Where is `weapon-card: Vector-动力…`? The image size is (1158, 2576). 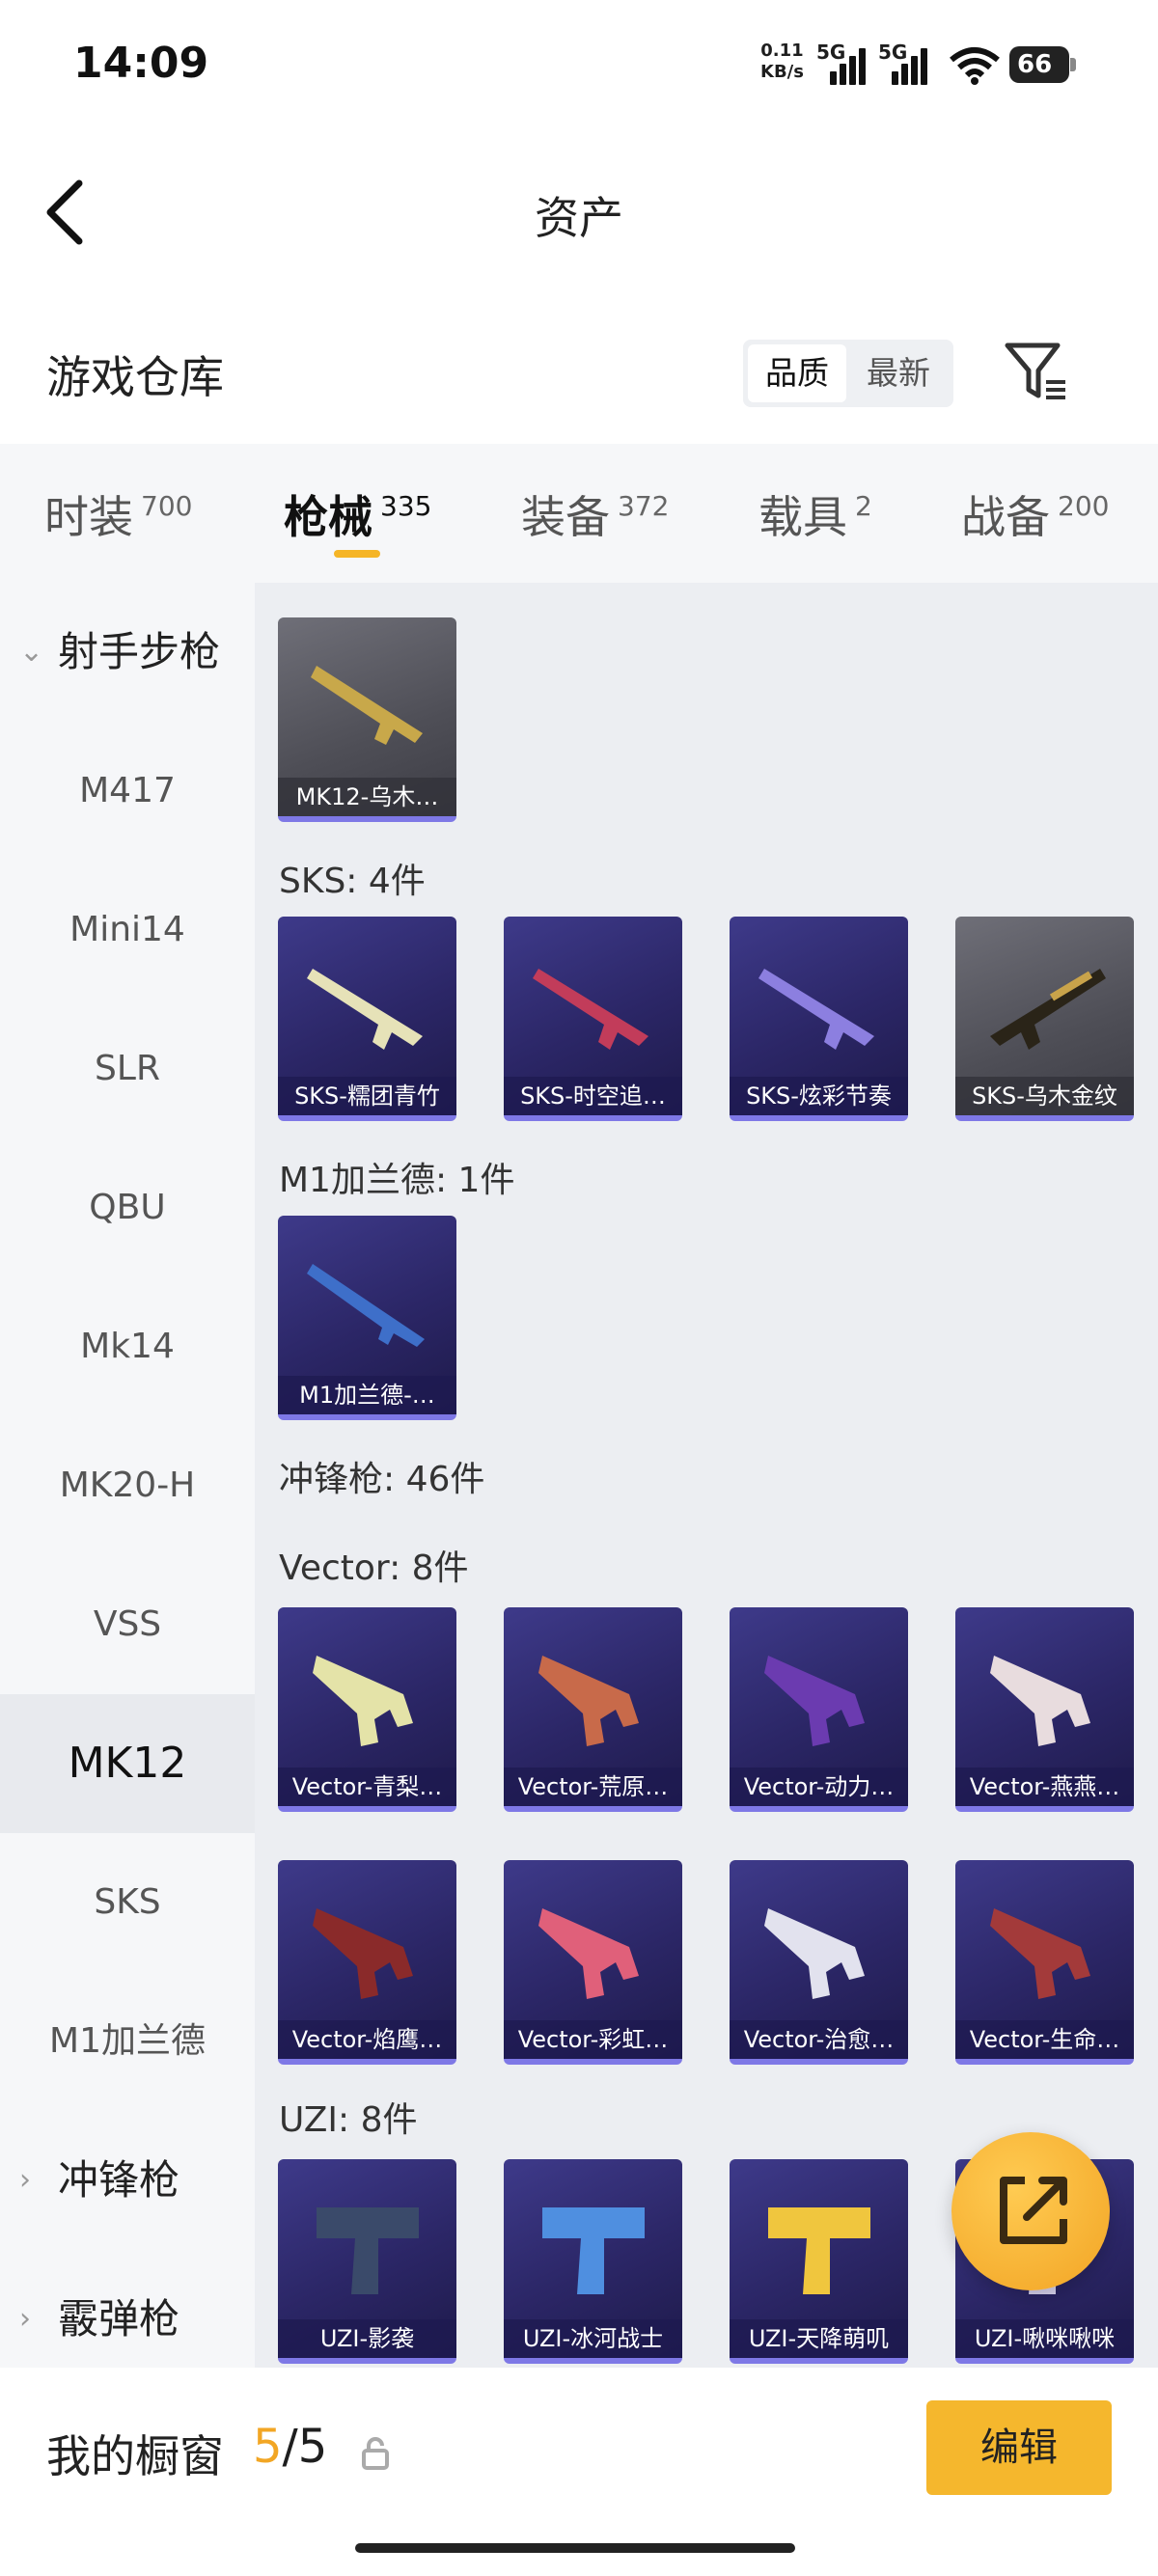
weapon-card: Vector-动力… is located at coordinates (819, 1710).